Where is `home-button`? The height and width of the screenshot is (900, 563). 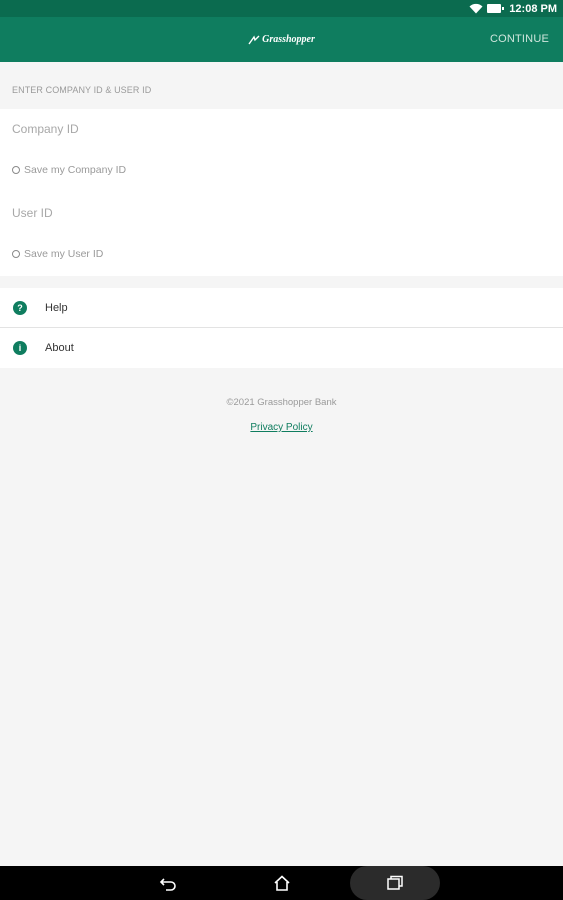
home-button is located at coordinates (282, 883).